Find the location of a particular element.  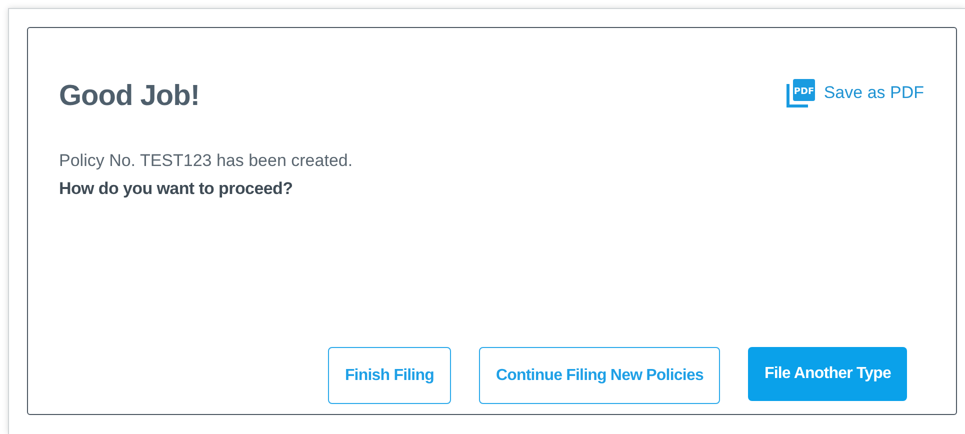

proceed-question: How do you want to proceed? is located at coordinates (176, 189).